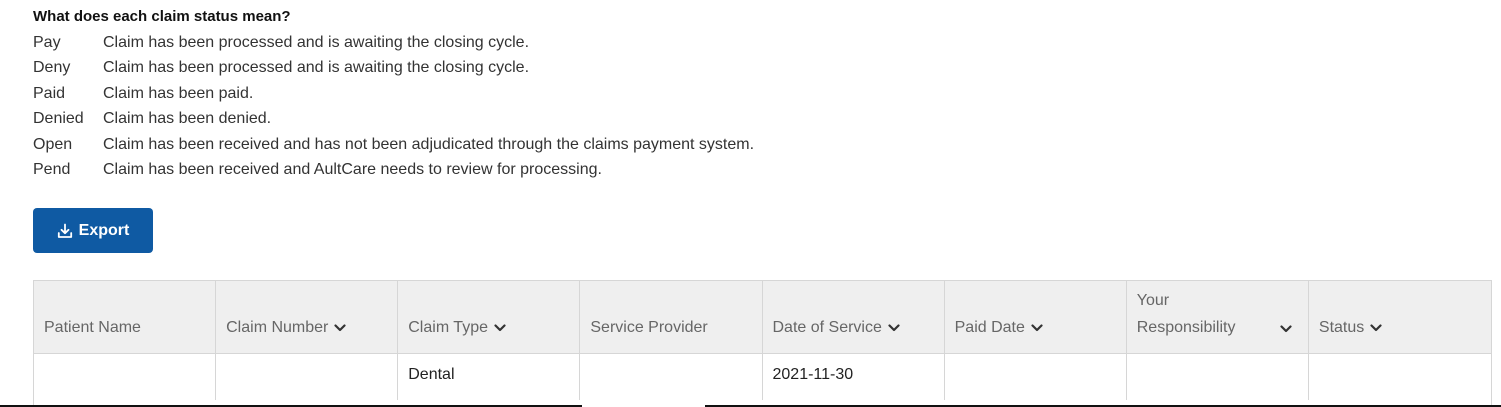 The height and width of the screenshot is (407, 1501). I want to click on cell-claim-type: Dental, so click(489, 377).